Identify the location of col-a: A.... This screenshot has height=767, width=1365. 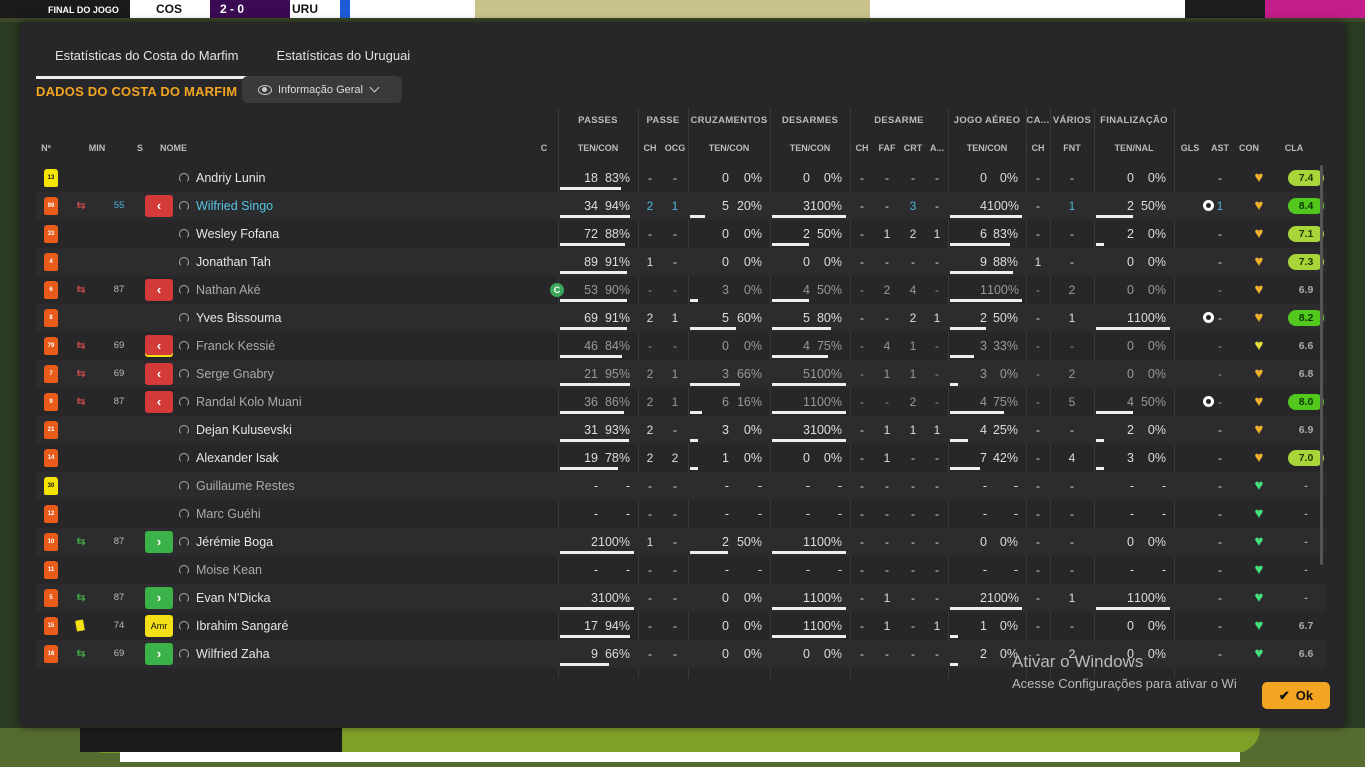
(937, 148).